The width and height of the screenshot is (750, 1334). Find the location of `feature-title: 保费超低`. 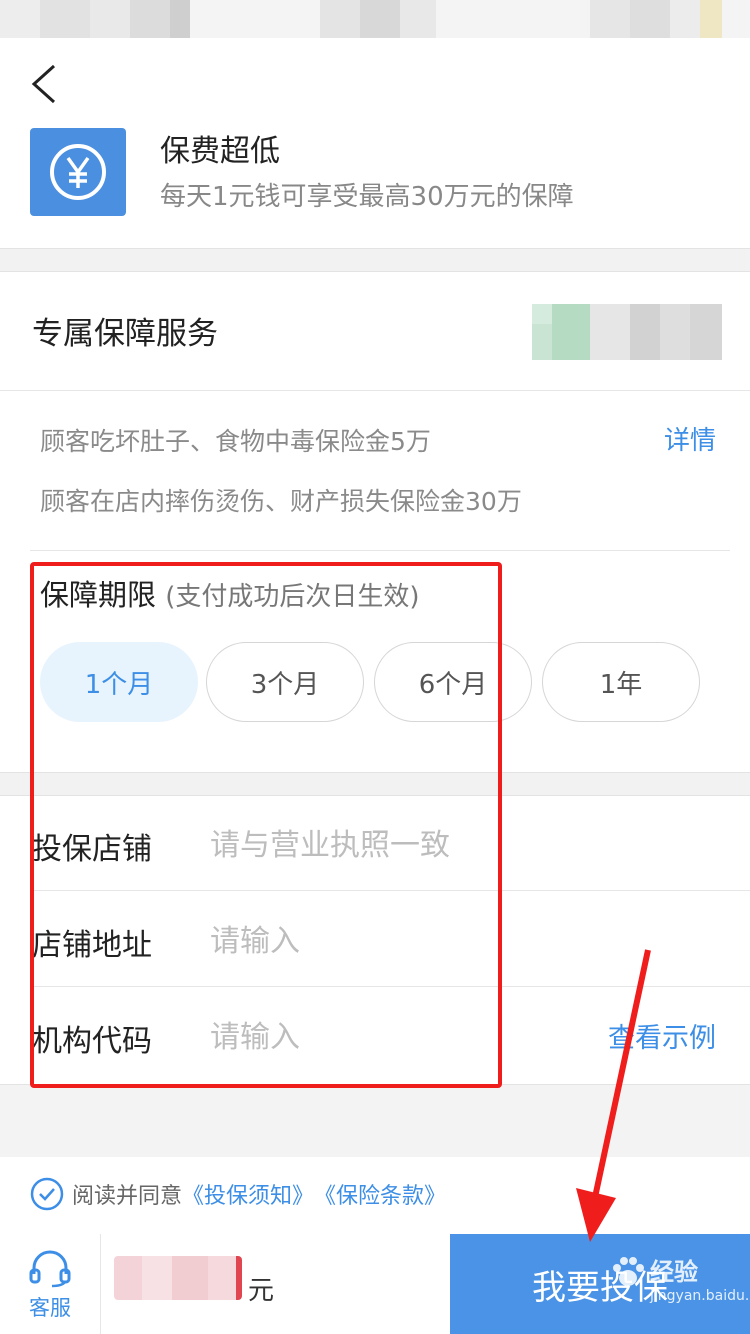

feature-title: 保费超低 is located at coordinates (220, 151).